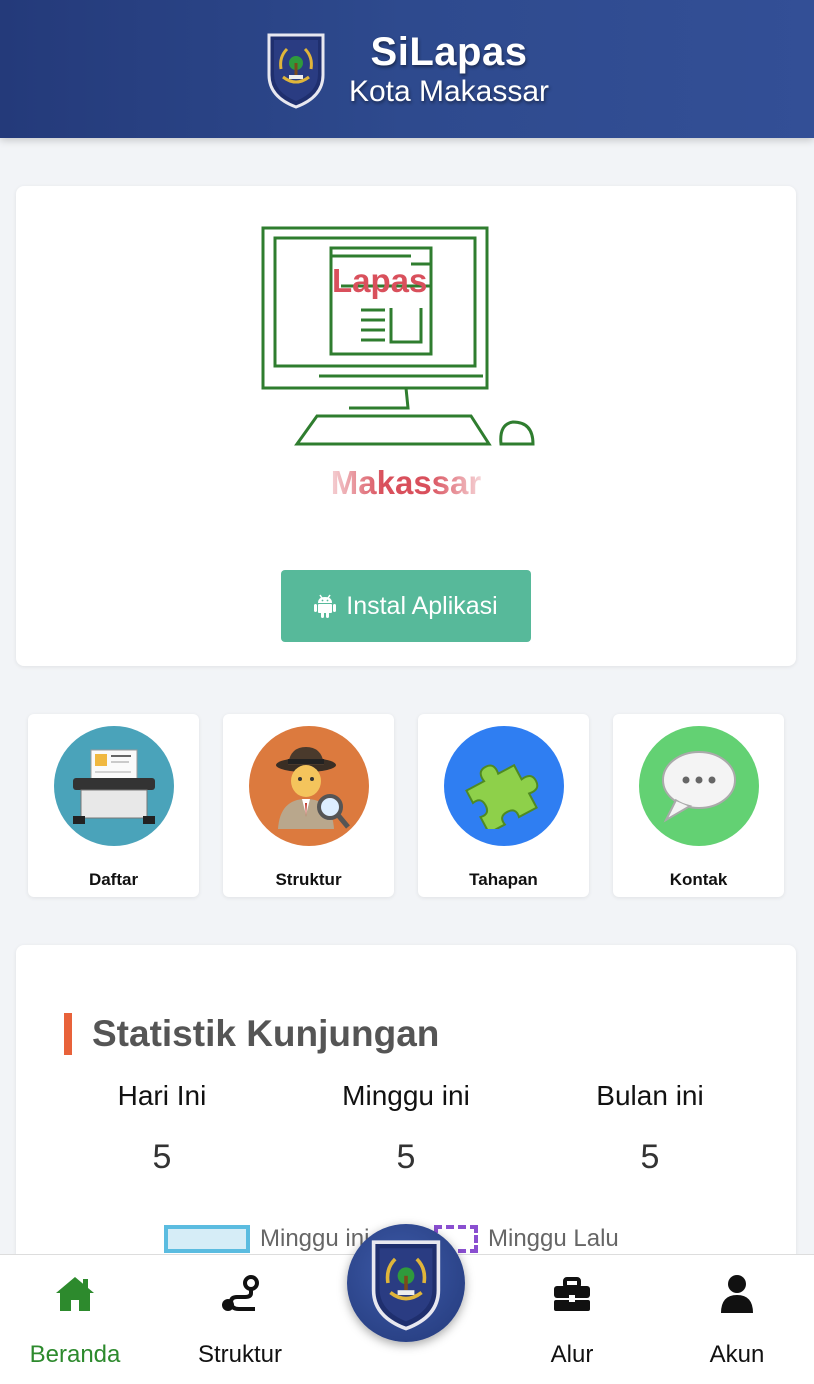 The width and height of the screenshot is (814, 1384). I want to click on menu-tile-struktur: Struktur, so click(308, 805).